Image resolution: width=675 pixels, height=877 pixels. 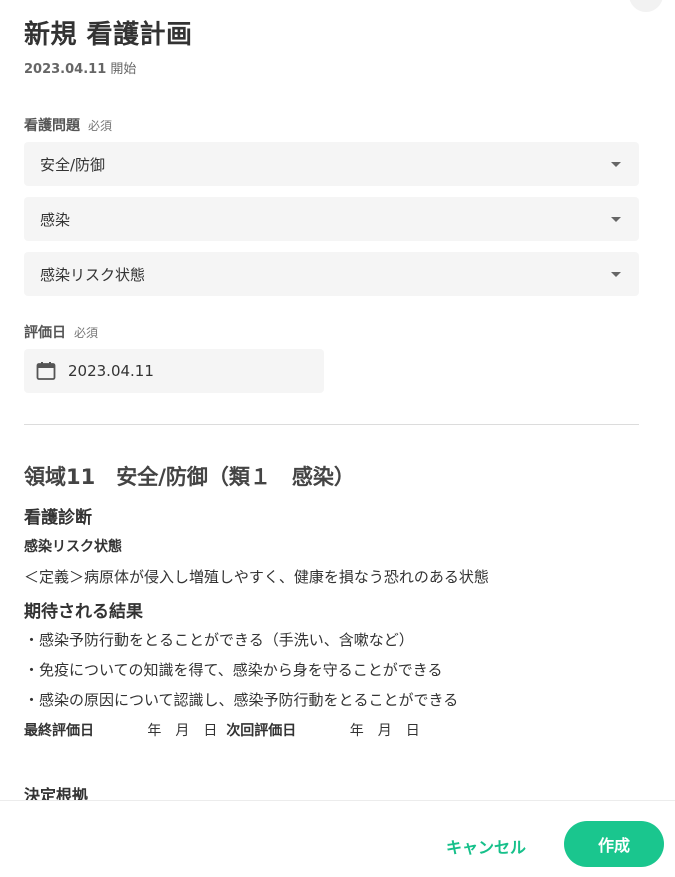 I want to click on diagnosis-select: 感染リスク状態, so click(x=331, y=274).